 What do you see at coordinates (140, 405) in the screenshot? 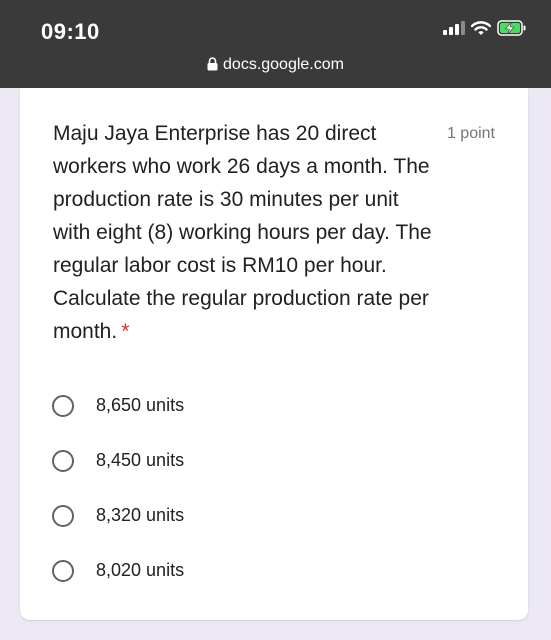
I see `option-label: 8,650 units` at bounding box center [140, 405].